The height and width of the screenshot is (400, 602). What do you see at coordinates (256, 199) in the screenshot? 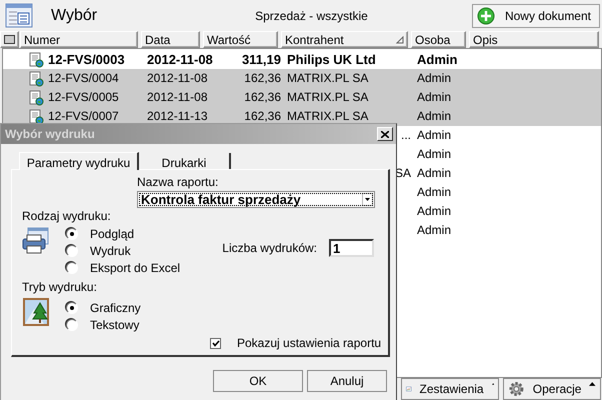
I see `report-dropdown: Kontrola faktur sprzedaży` at bounding box center [256, 199].